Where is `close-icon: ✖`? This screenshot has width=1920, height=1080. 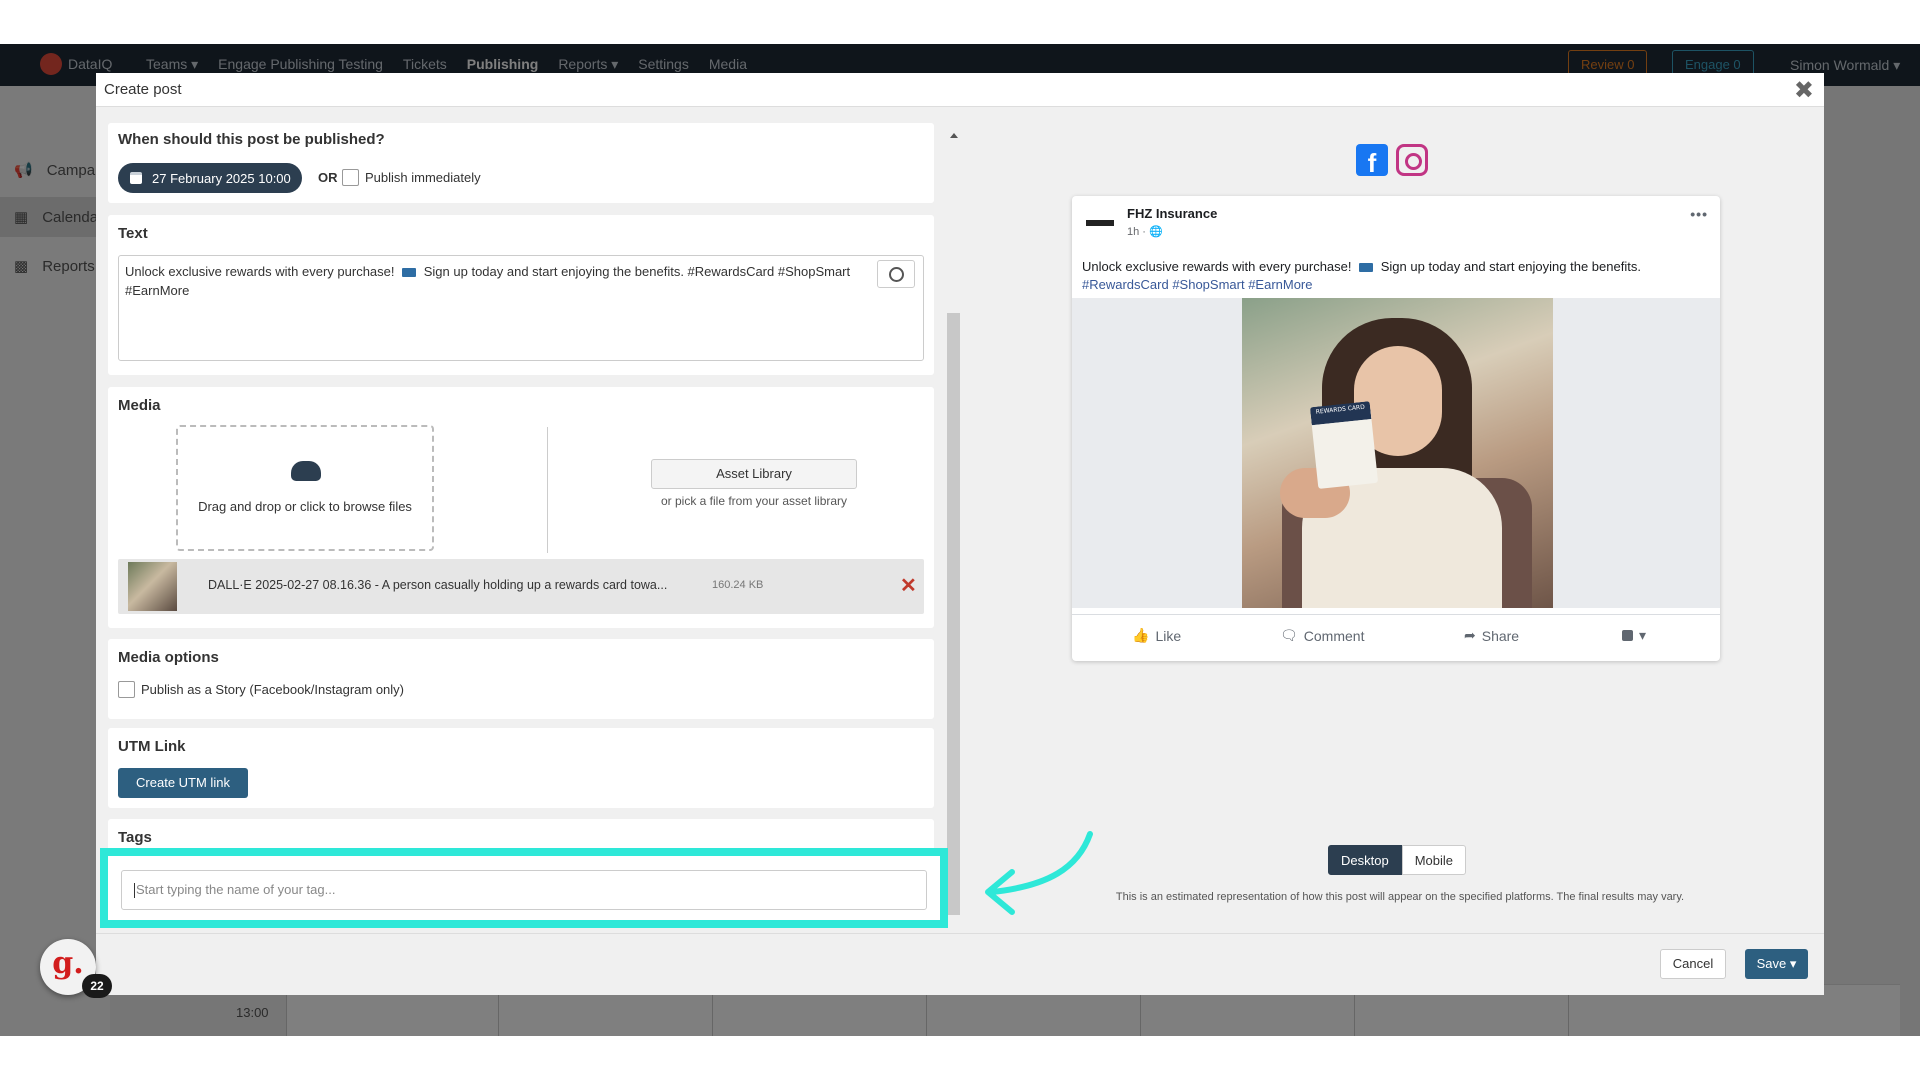
close-icon: ✖ is located at coordinates (1804, 90).